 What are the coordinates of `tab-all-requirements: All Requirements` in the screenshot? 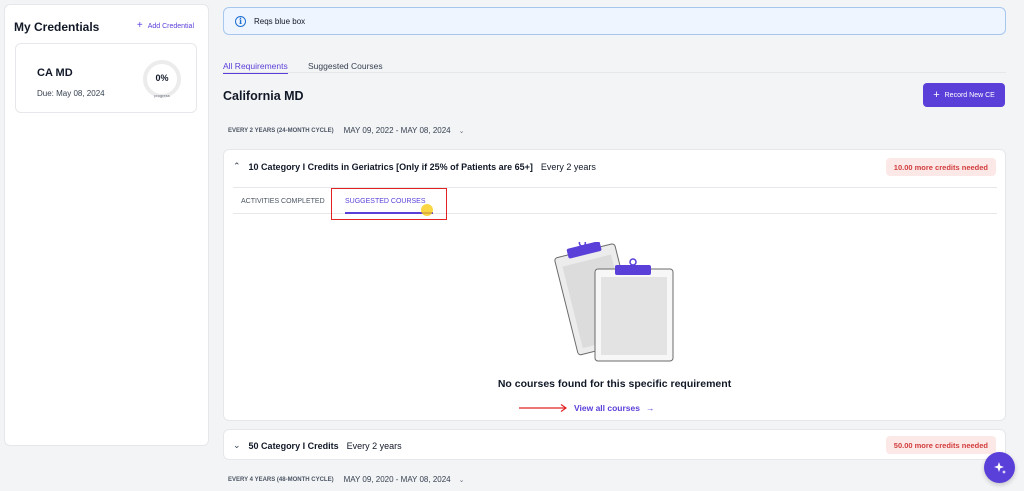 It's located at (255, 67).